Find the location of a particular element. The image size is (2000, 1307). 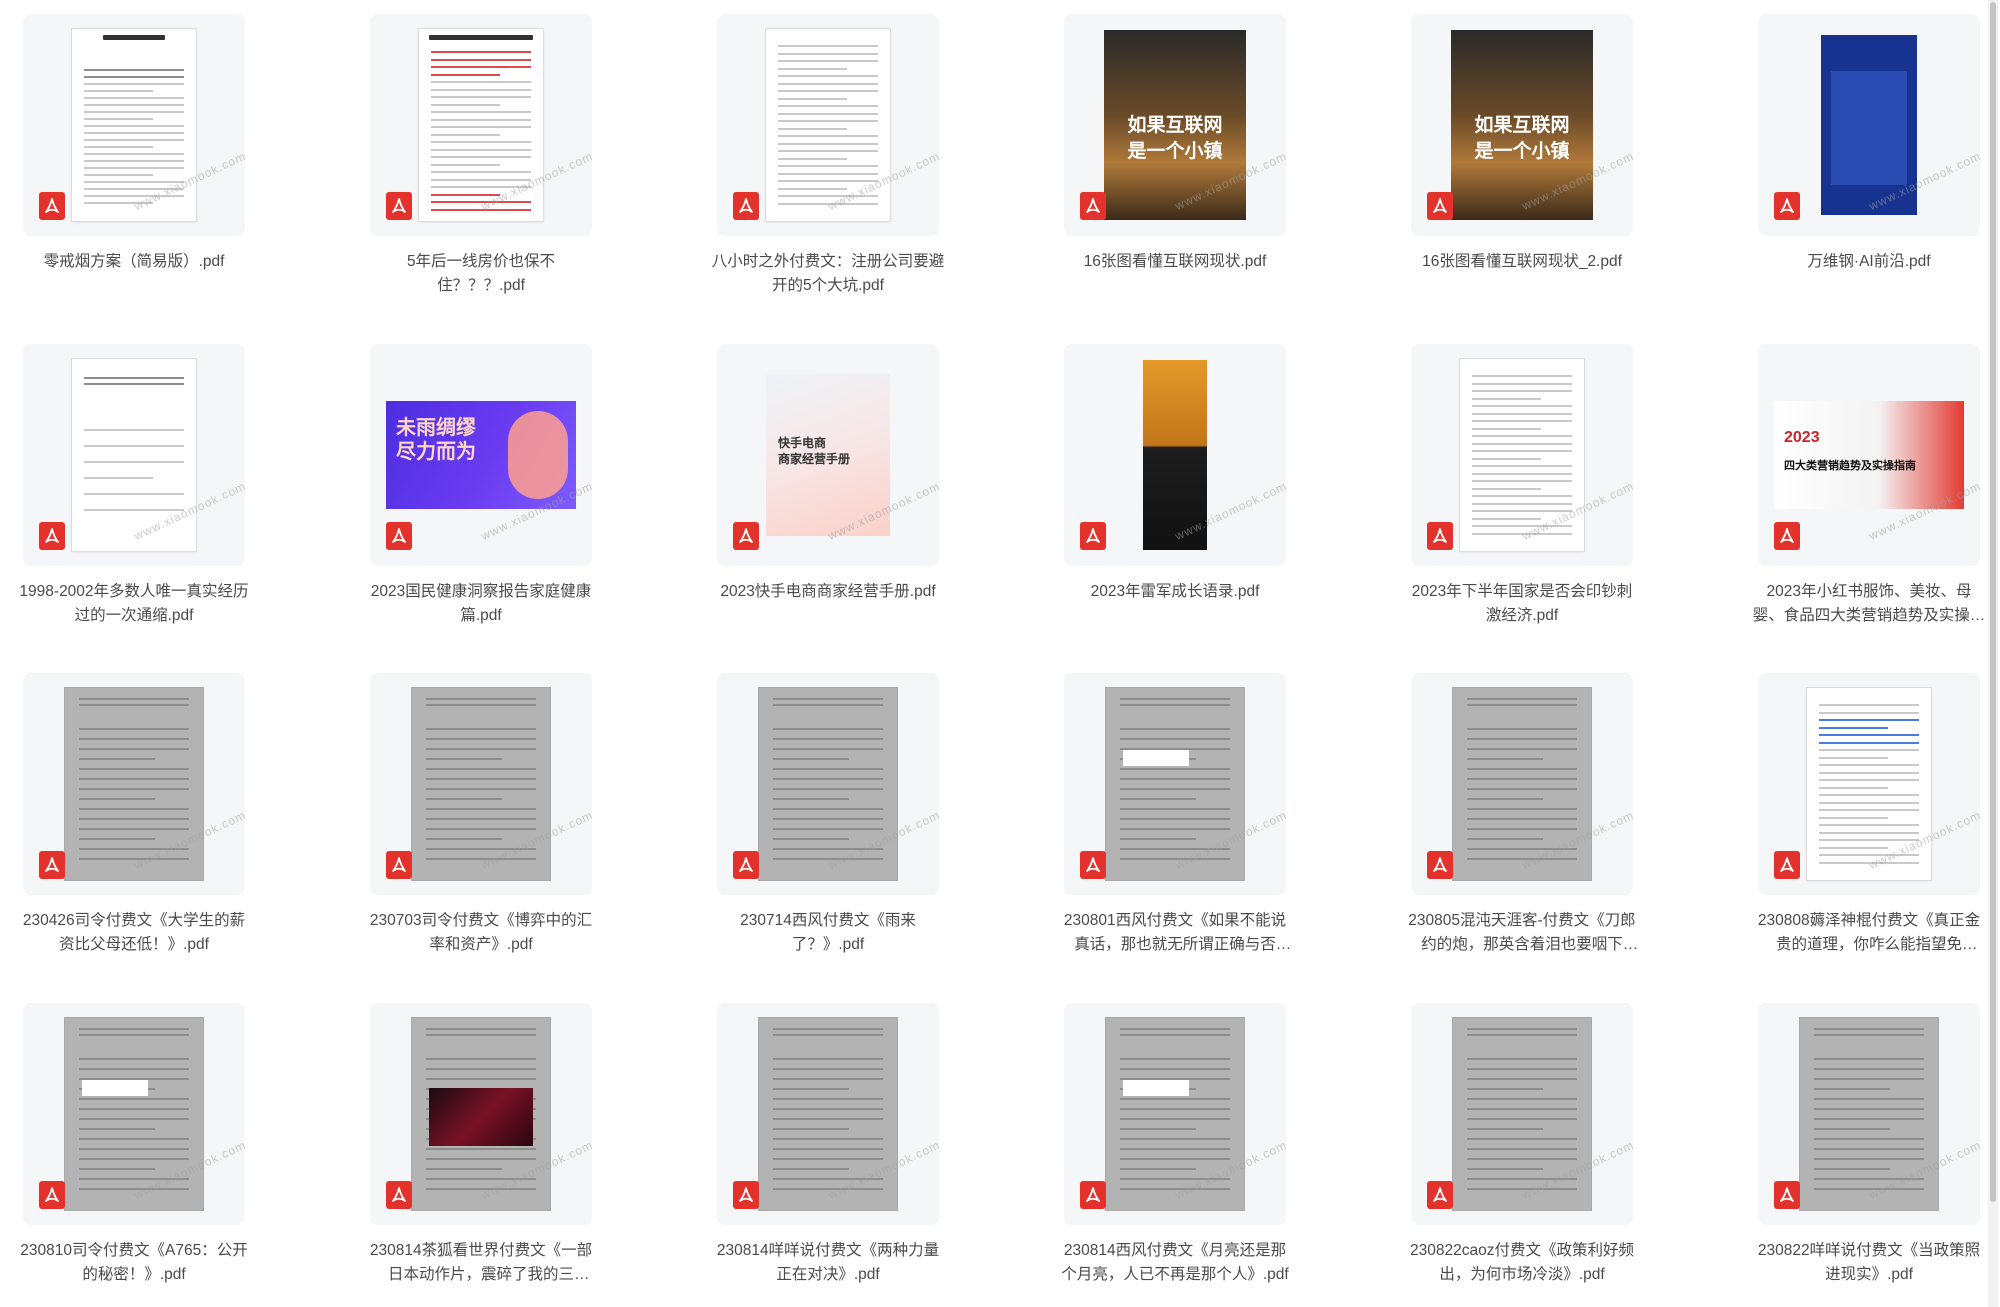

file-item: www.xiaomook.com 2023年雷军成长语录.pdf is located at coordinates (1175, 474).